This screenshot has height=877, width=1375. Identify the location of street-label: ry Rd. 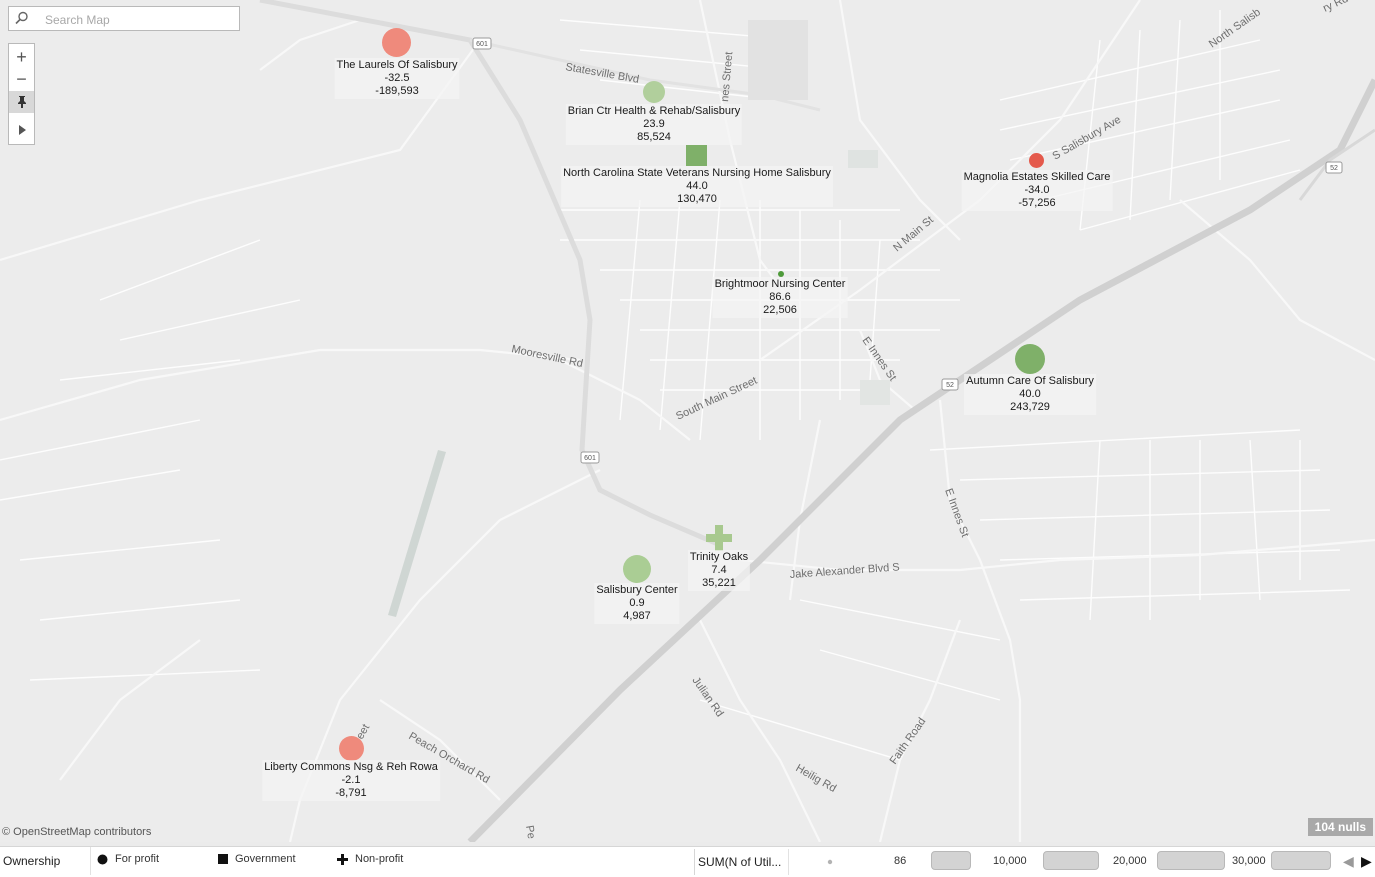
(1335, 7).